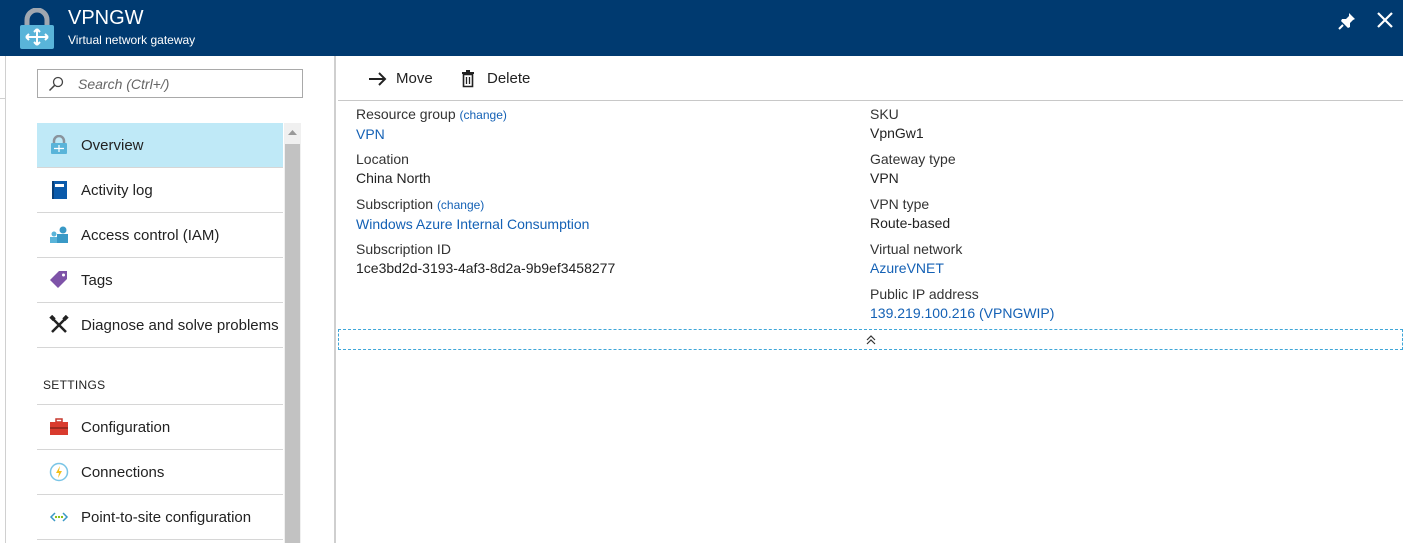 The width and height of the screenshot is (1403, 543). What do you see at coordinates (112, 145) in the screenshot?
I see `menu-item-label: Overview` at bounding box center [112, 145].